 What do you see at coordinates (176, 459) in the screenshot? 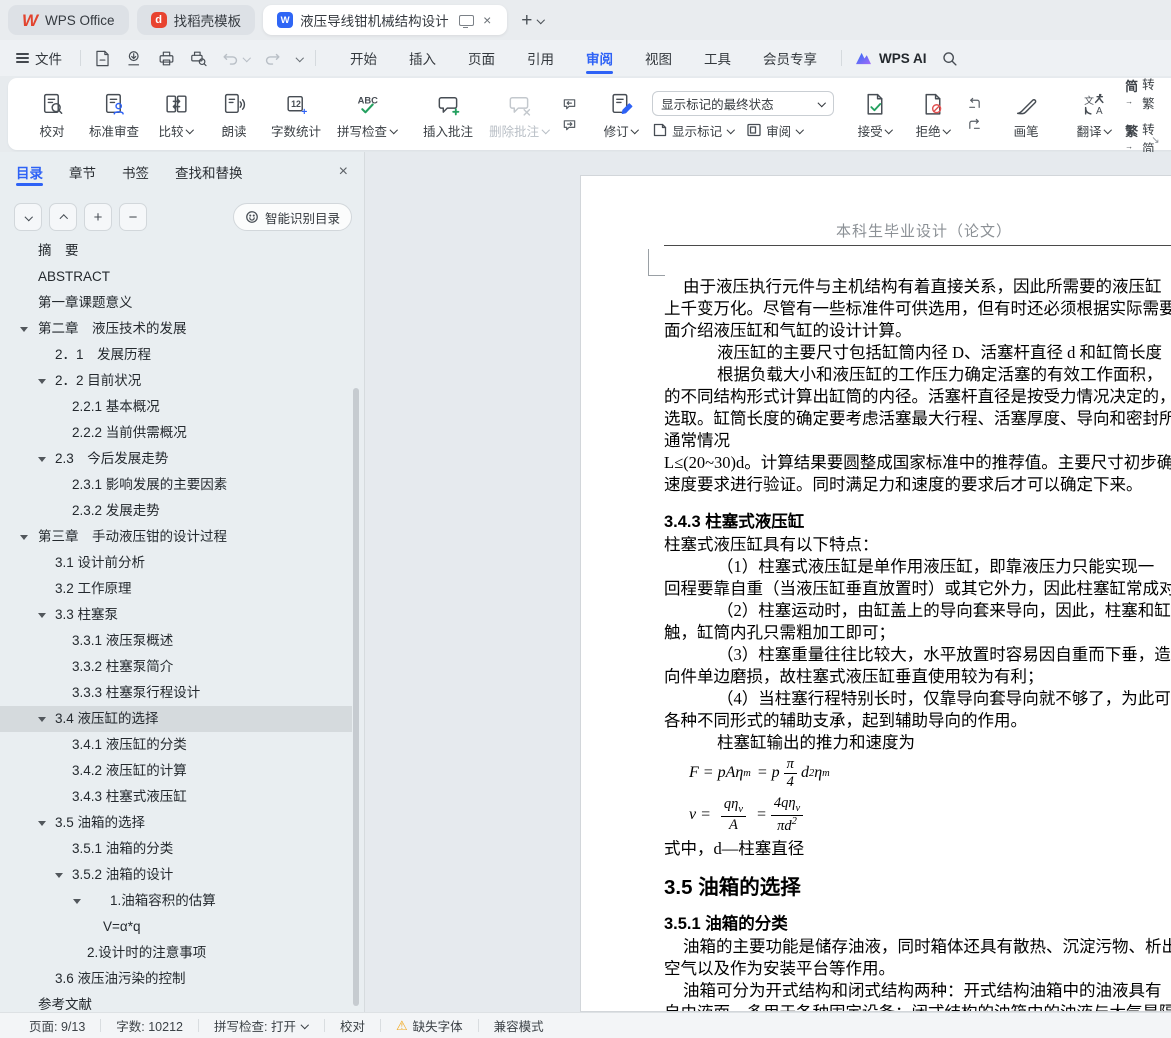
I see `toc-item: 2.3 今后发展走势` at bounding box center [176, 459].